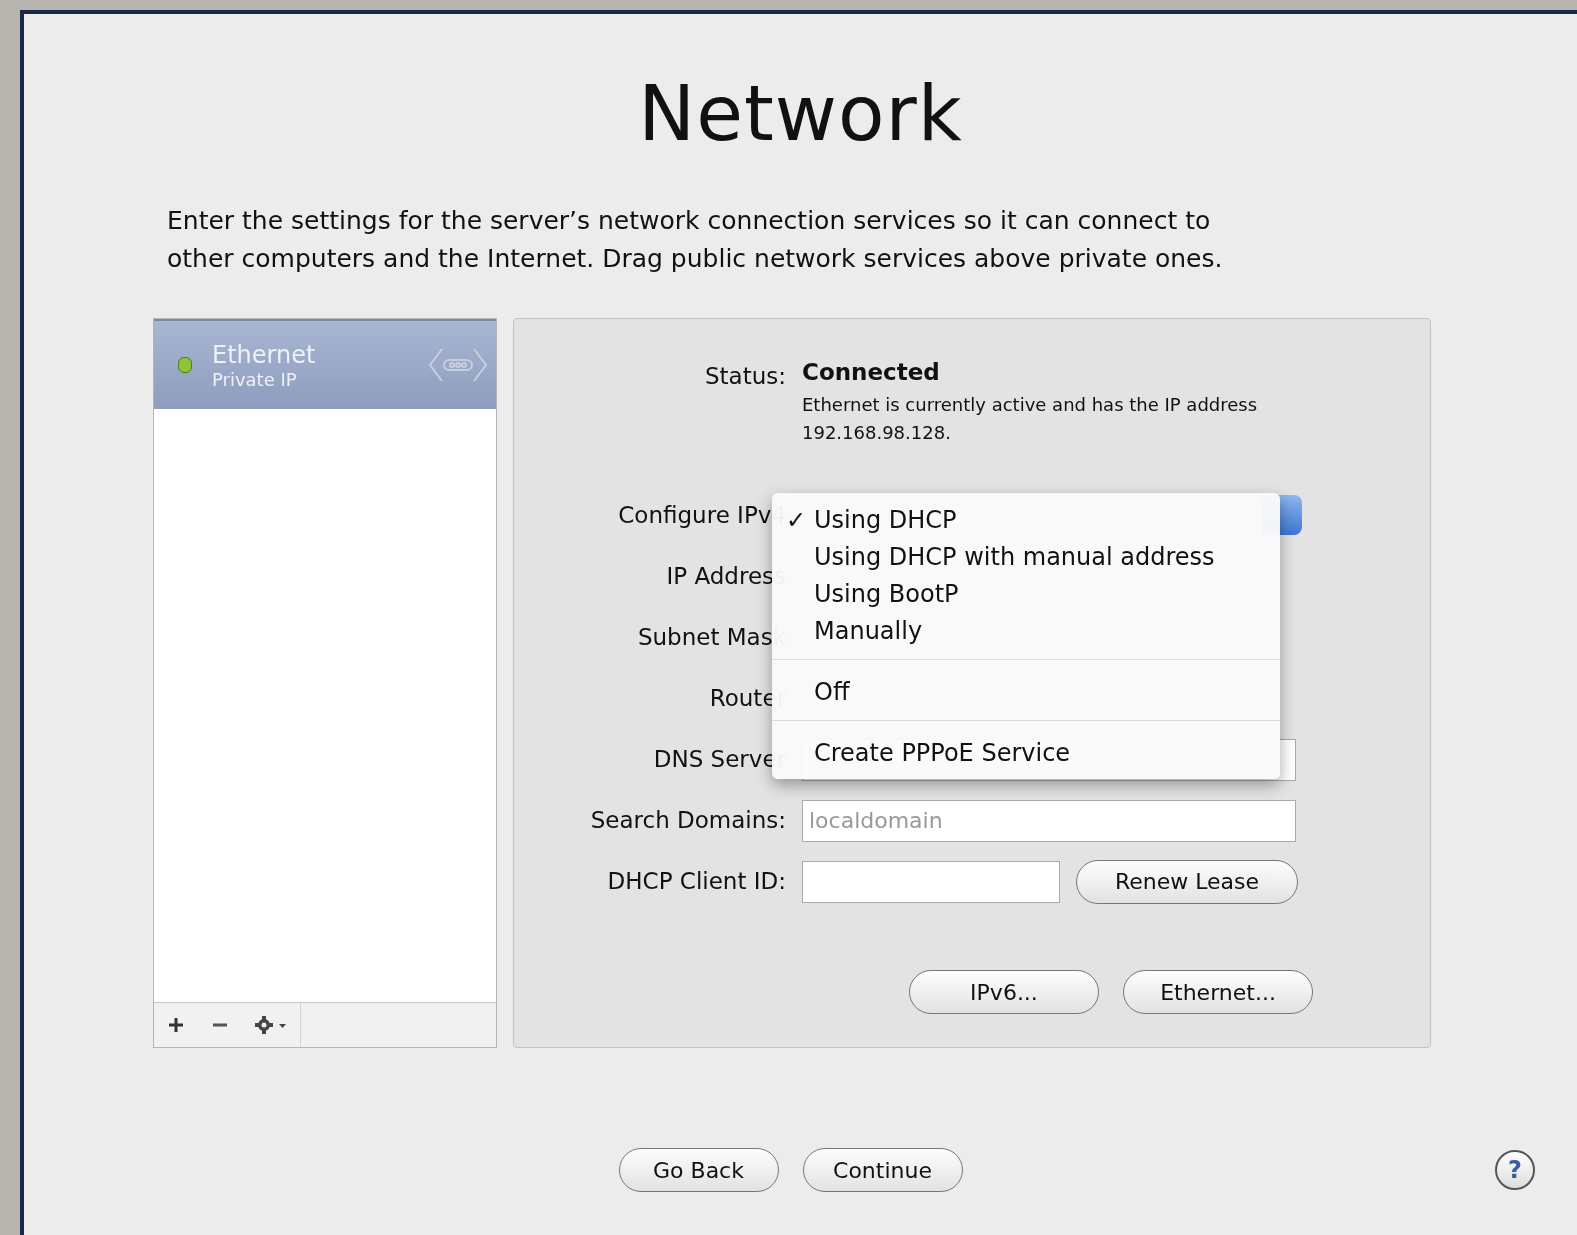 This screenshot has width=1577, height=1235. Describe the element at coordinates (696, 881) in the screenshot. I see `field-label: DHCP Client ID:` at that location.